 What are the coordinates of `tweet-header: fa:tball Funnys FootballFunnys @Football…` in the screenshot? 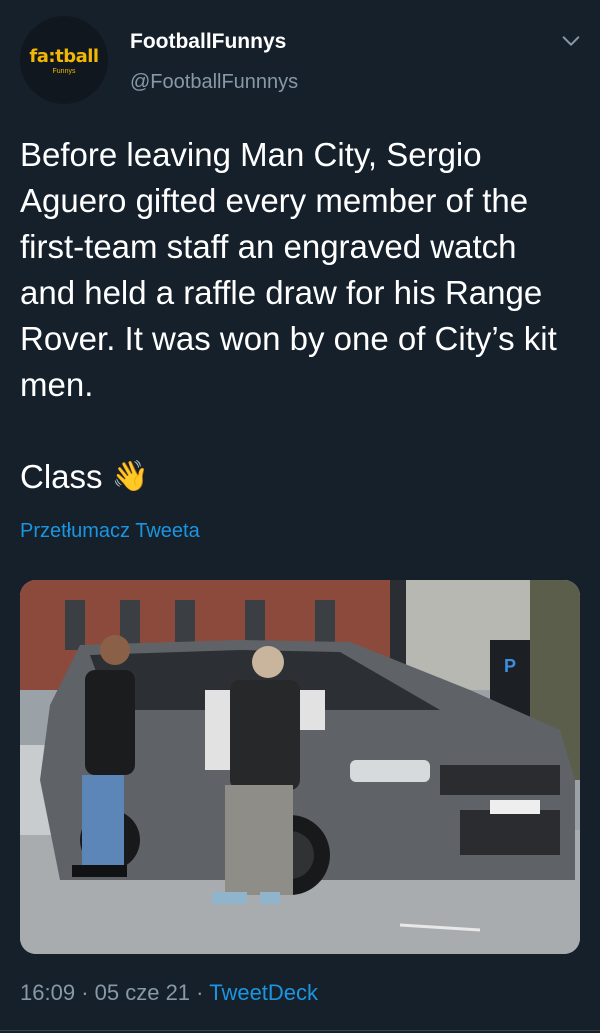 It's located at (300, 60).